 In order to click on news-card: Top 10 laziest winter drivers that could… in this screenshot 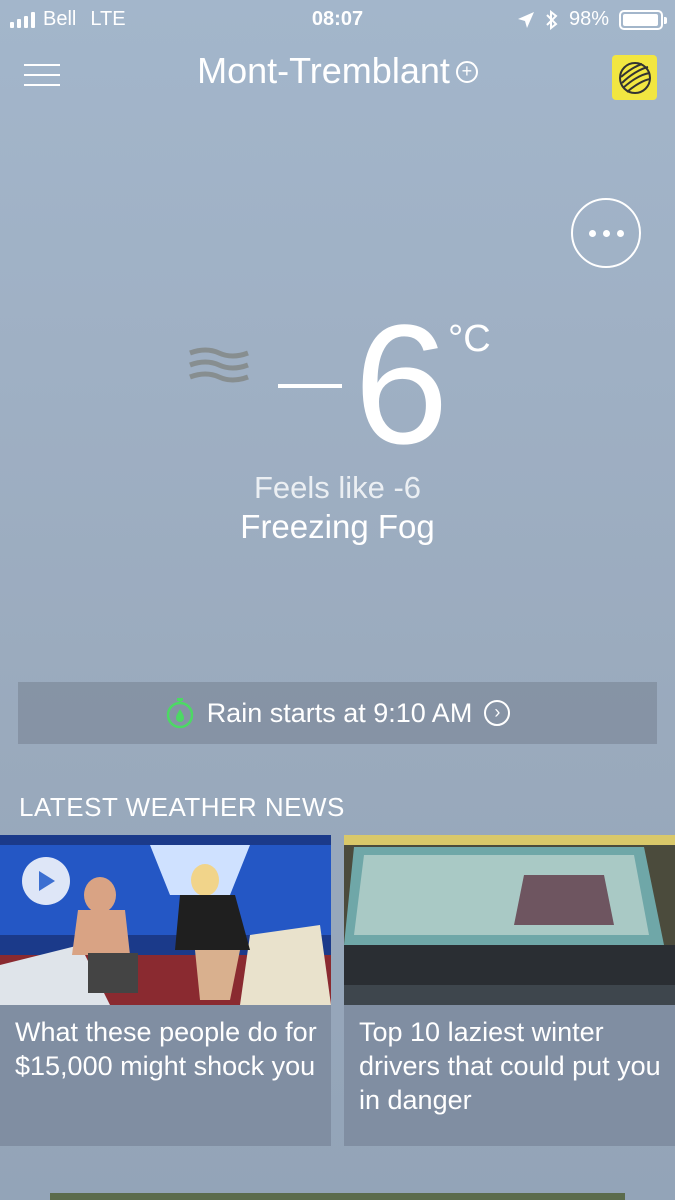, I will do `click(509, 990)`.